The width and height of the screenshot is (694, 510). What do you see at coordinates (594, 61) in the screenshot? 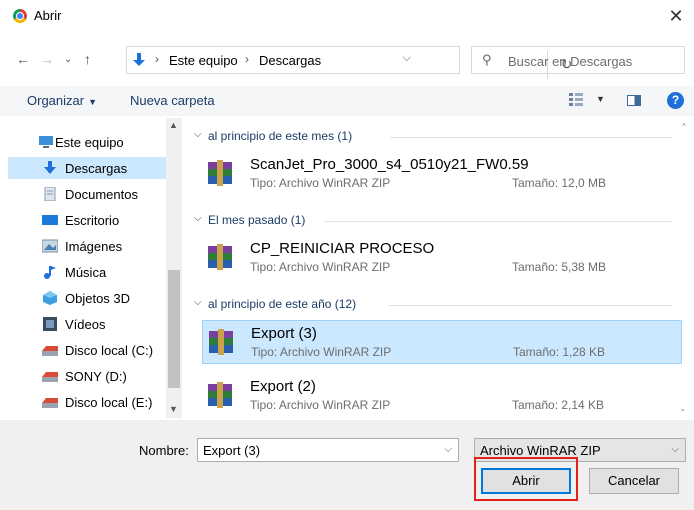
I see `search-input` at bounding box center [594, 61].